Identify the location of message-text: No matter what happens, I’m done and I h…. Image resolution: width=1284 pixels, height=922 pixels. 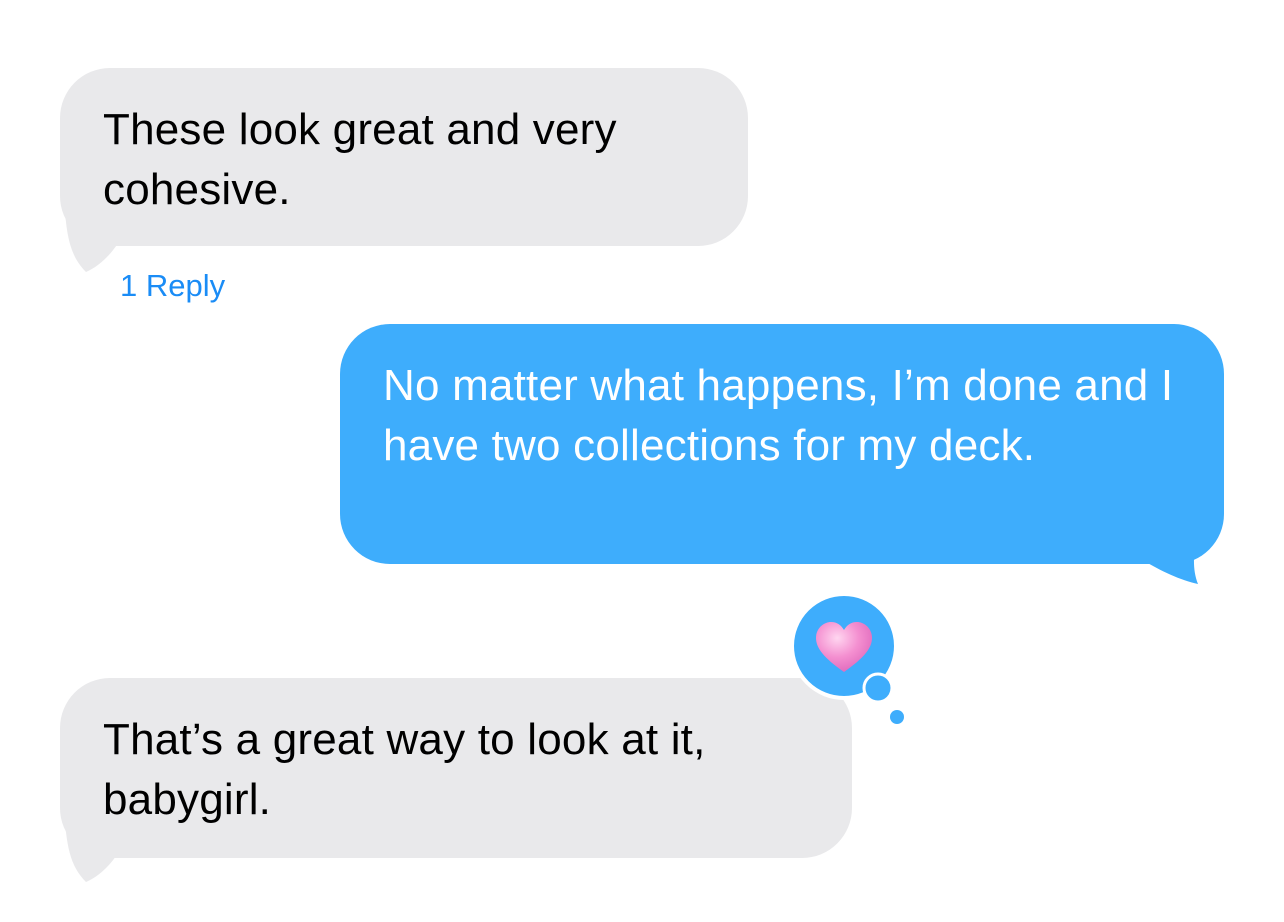
(778, 415).